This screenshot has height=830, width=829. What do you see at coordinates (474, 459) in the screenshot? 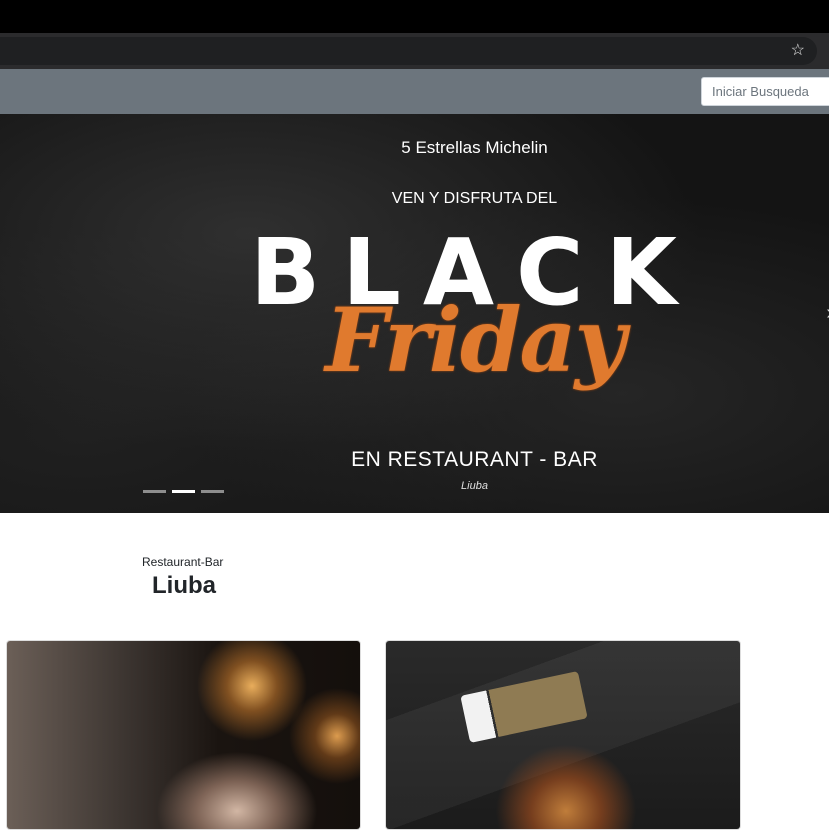
I see `hero-location: EN RESTAURANT - BAR` at bounding box center [474, 459].